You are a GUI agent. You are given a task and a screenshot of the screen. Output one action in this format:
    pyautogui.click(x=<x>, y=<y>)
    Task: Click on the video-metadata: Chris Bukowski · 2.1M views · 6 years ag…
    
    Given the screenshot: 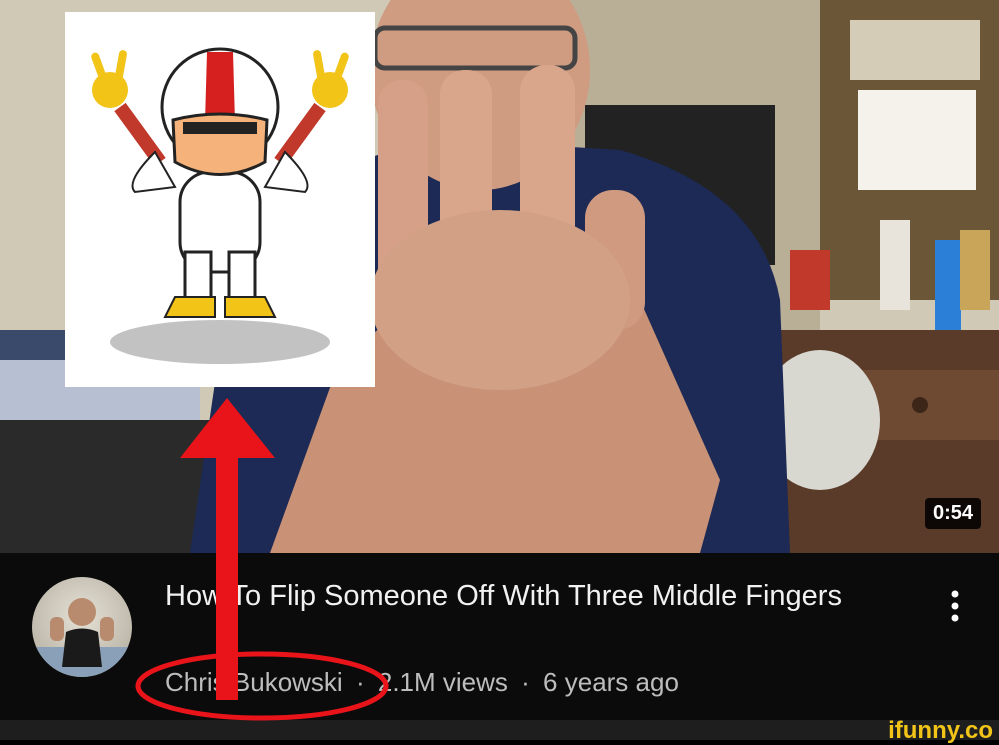 What is the action you would take?
    pyautogui.click(x=422, y=682)
    